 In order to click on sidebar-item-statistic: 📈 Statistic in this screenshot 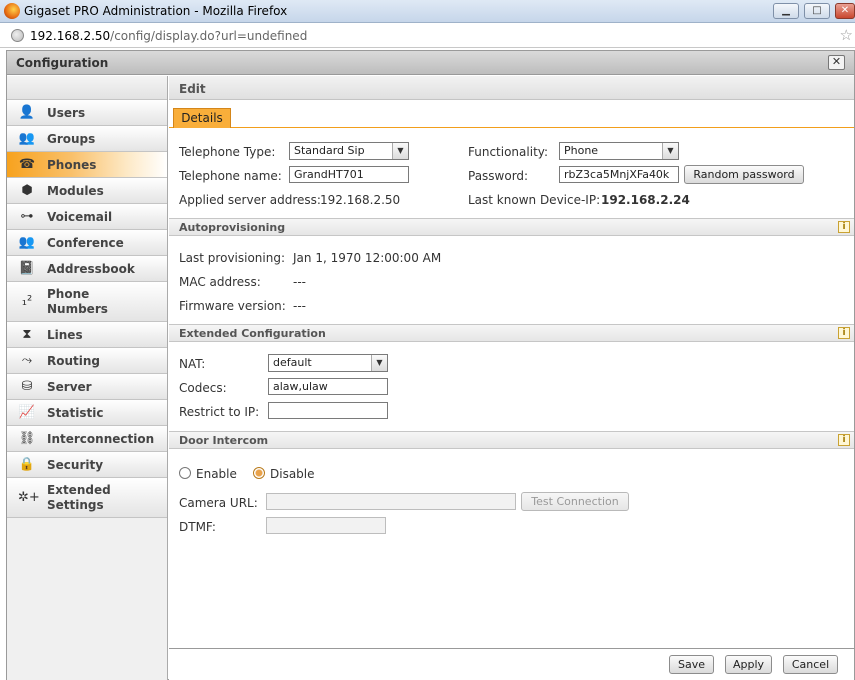, I will do `click(87, 413)`.